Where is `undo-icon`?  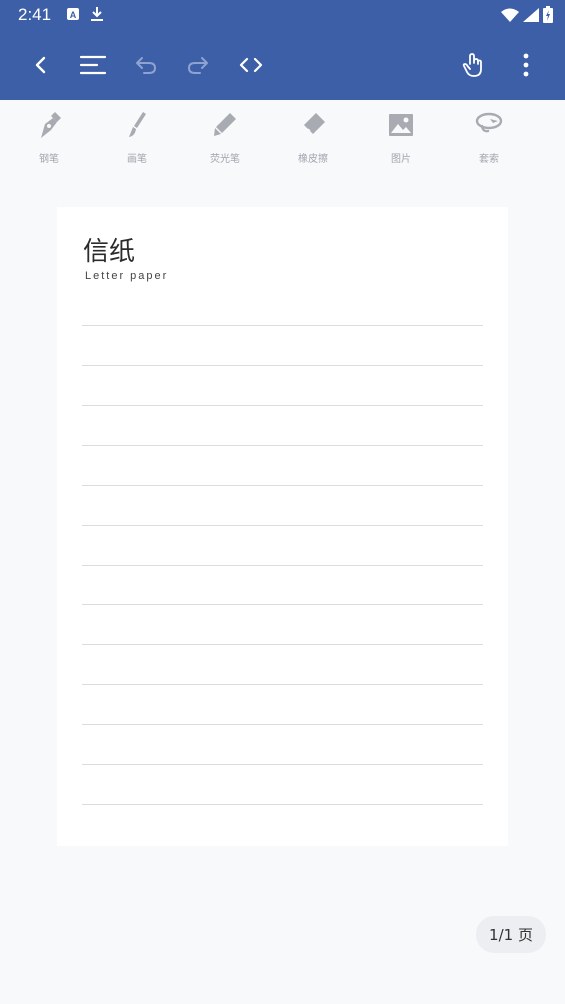
undo-icon is located at coordinates (146, 65).